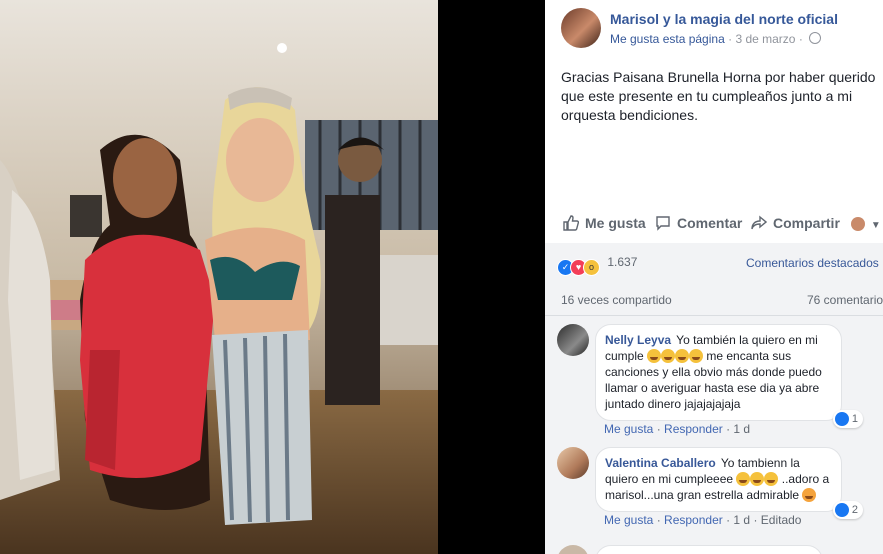 The image size is (883, 554). Describe the element at coordinates (866, 223) in the screenshot. I see `reaction-picker: ▼` at that location.